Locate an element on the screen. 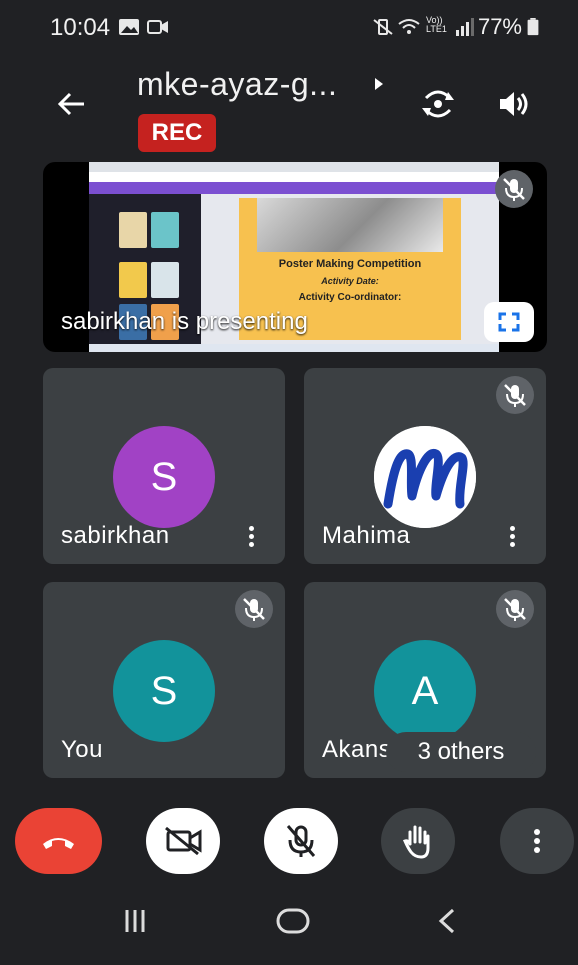 This screenshot has height=965, width=578. android-nav-bar is located at coordinates (289, 922).